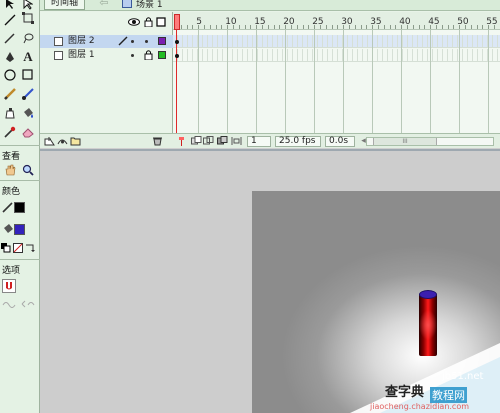 The image size is (500, 413). Describe the element at coordinates (259, 141) in the screenshot. I see `current-frame-display: 1` at that location.